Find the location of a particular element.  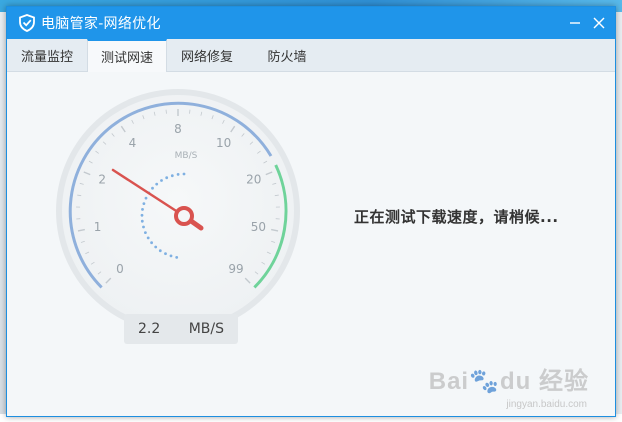

gauge-label-2: 2 is located at coordinates (102, 180).